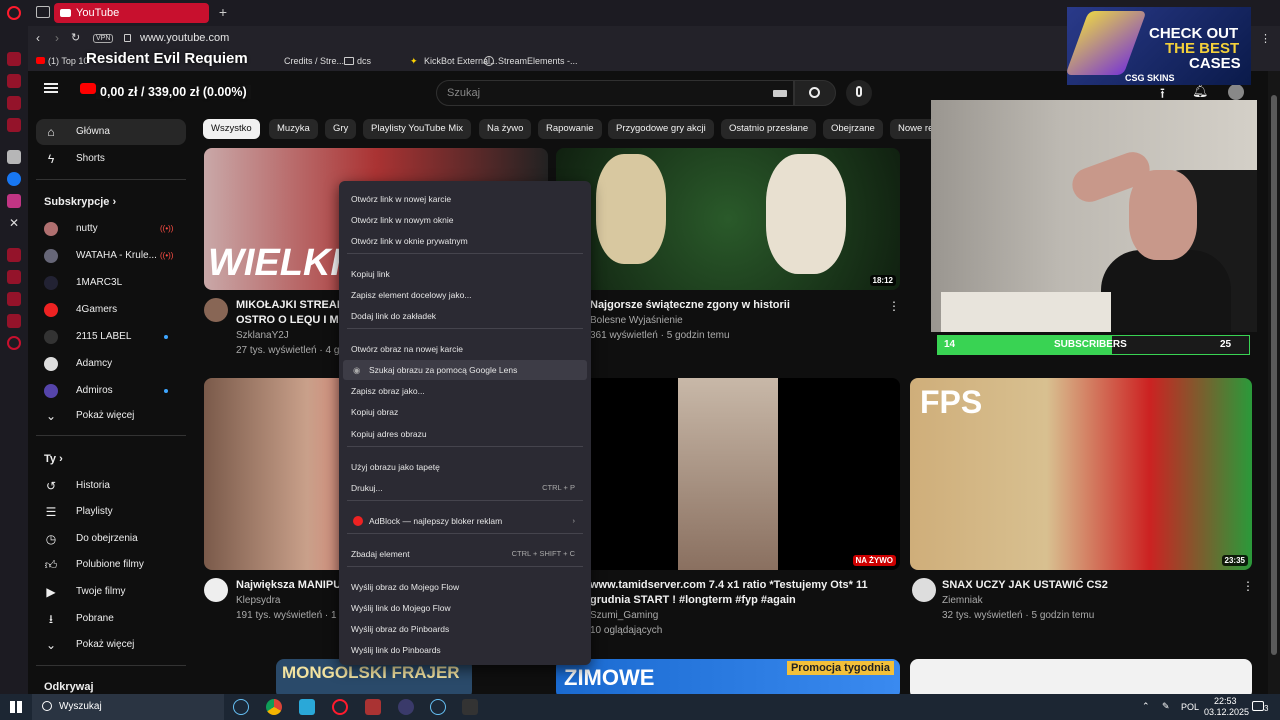  I want to click on menu-item-copy-image: Kopiuj obraz, so click(465, 412).